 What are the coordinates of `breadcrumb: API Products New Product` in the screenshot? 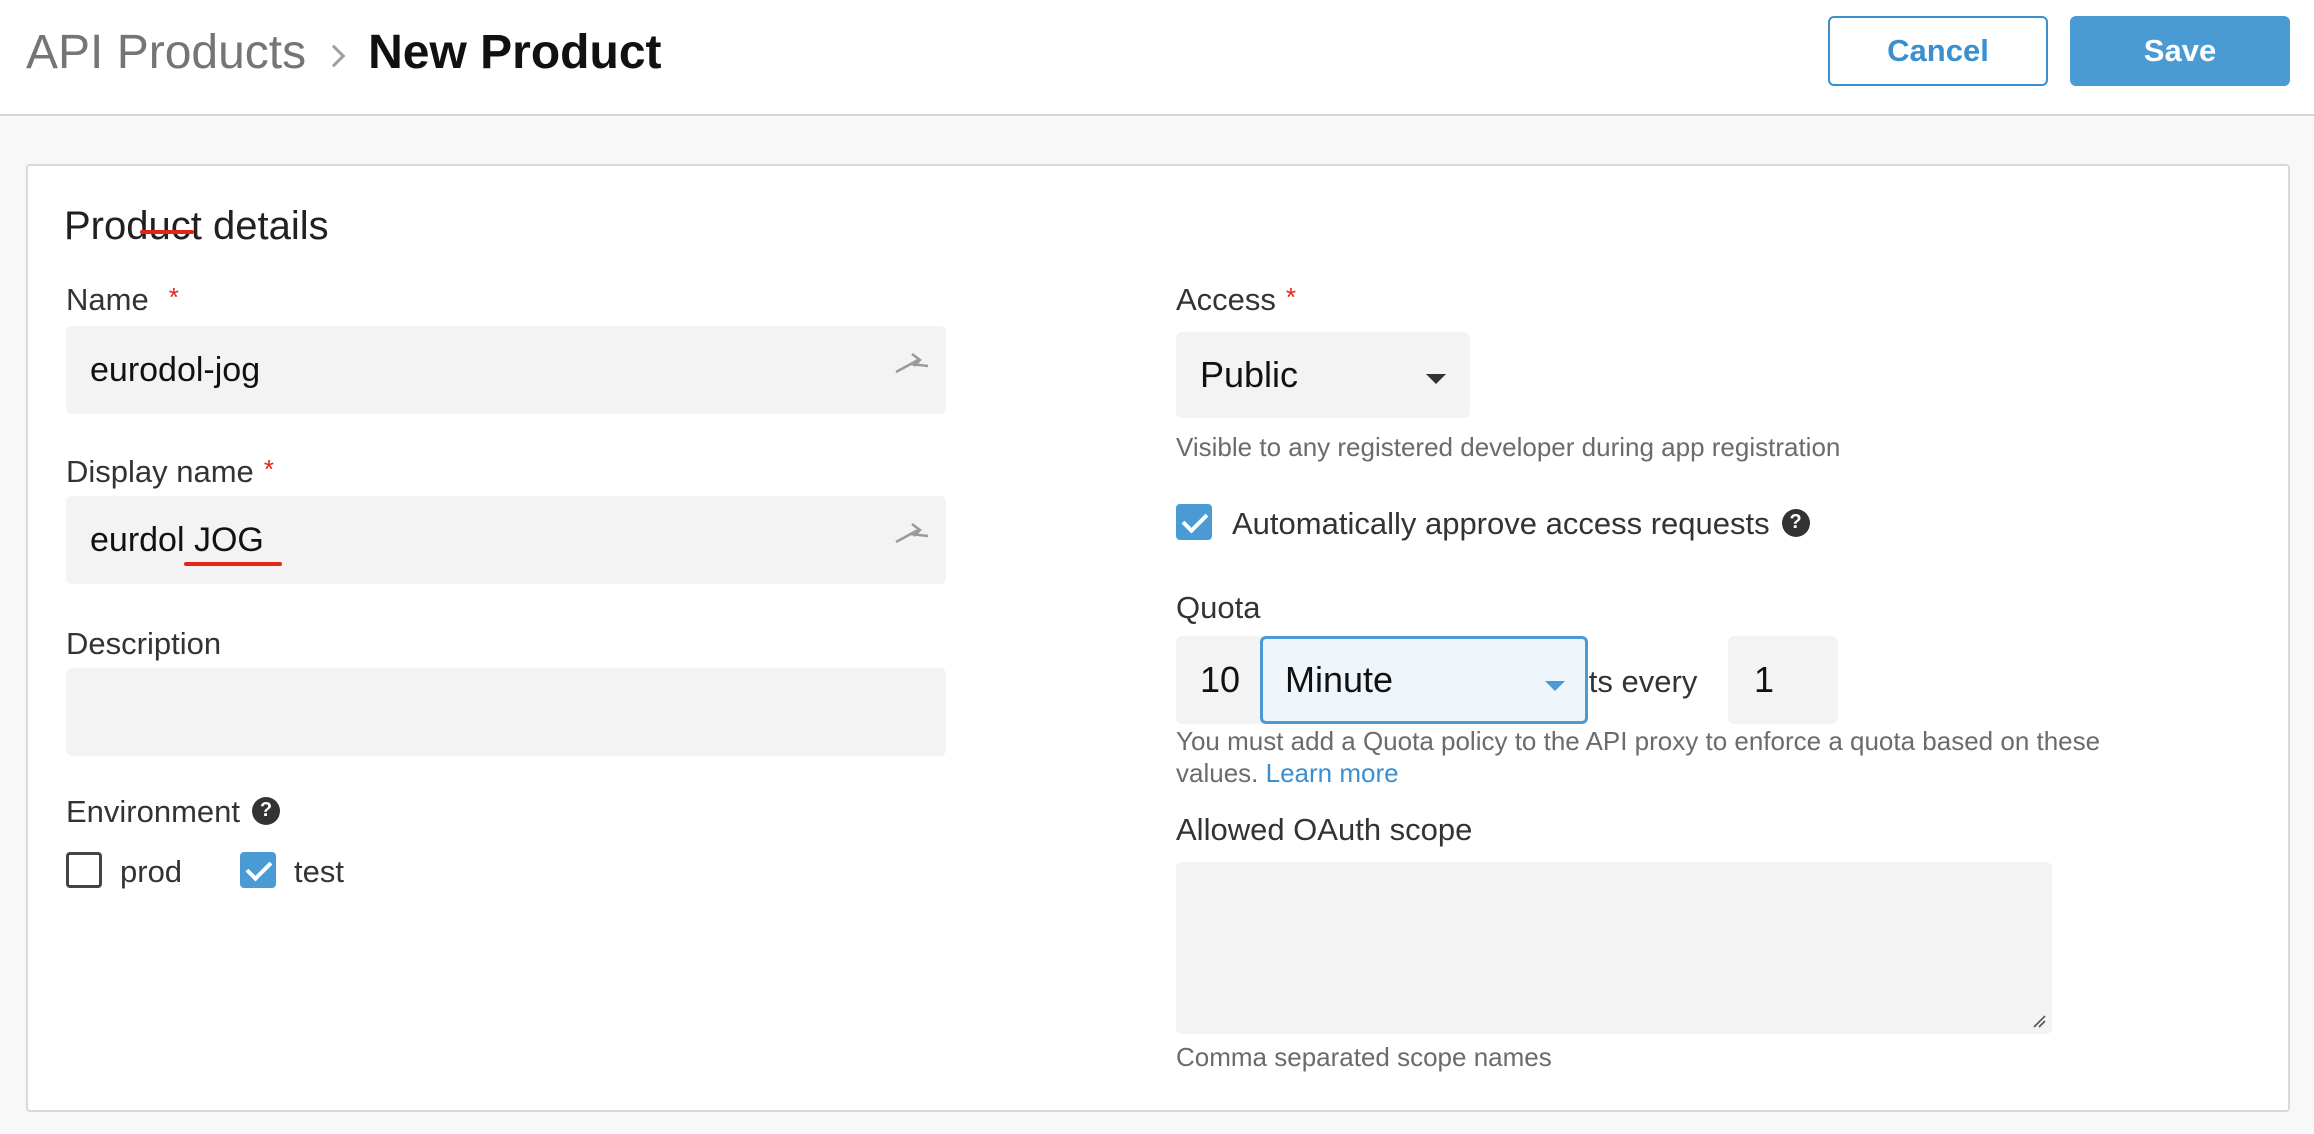 It's located at (344, 52).